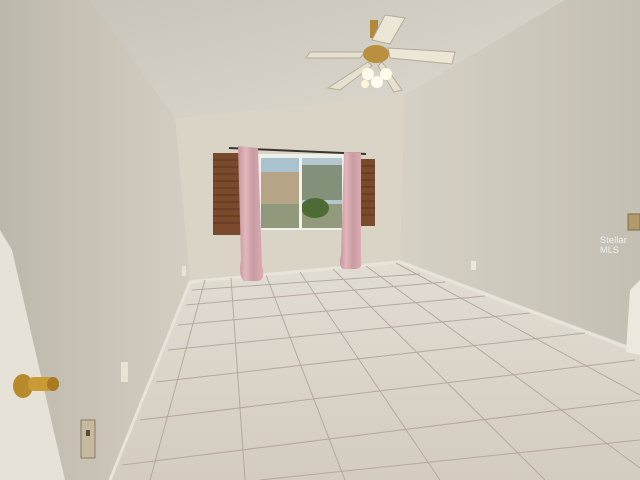  Describe the element at coordinates (88, 433) in the screenshot. I see `outlet-slot` at that location.